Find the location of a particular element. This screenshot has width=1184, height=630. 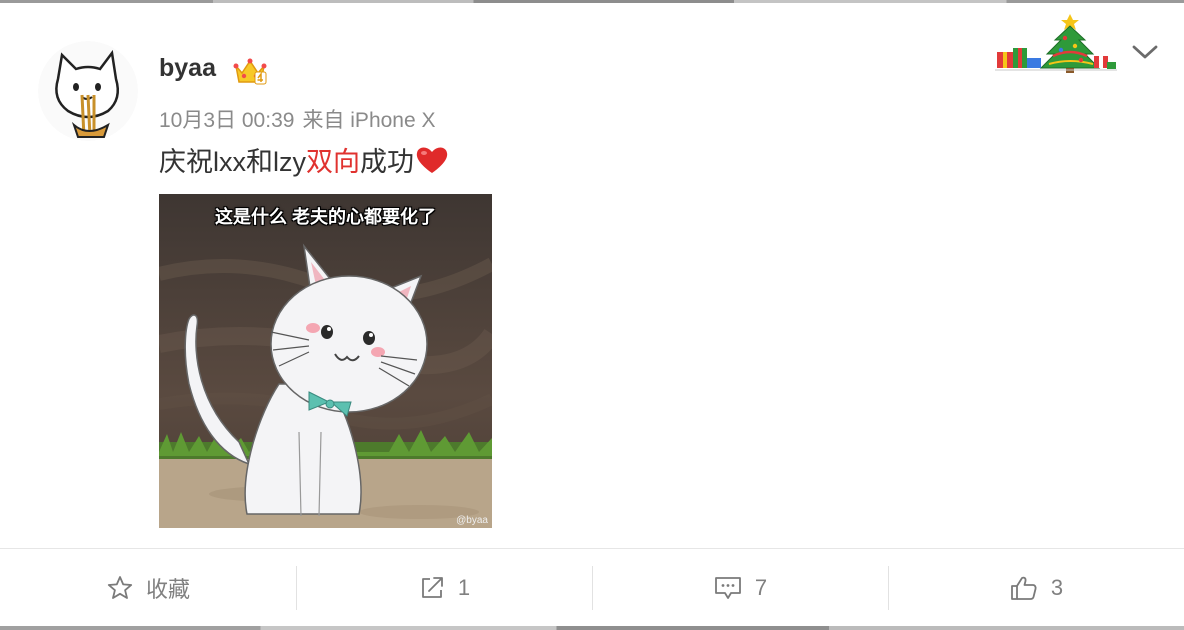

bottom-edge is located at coordinates (592, 628).